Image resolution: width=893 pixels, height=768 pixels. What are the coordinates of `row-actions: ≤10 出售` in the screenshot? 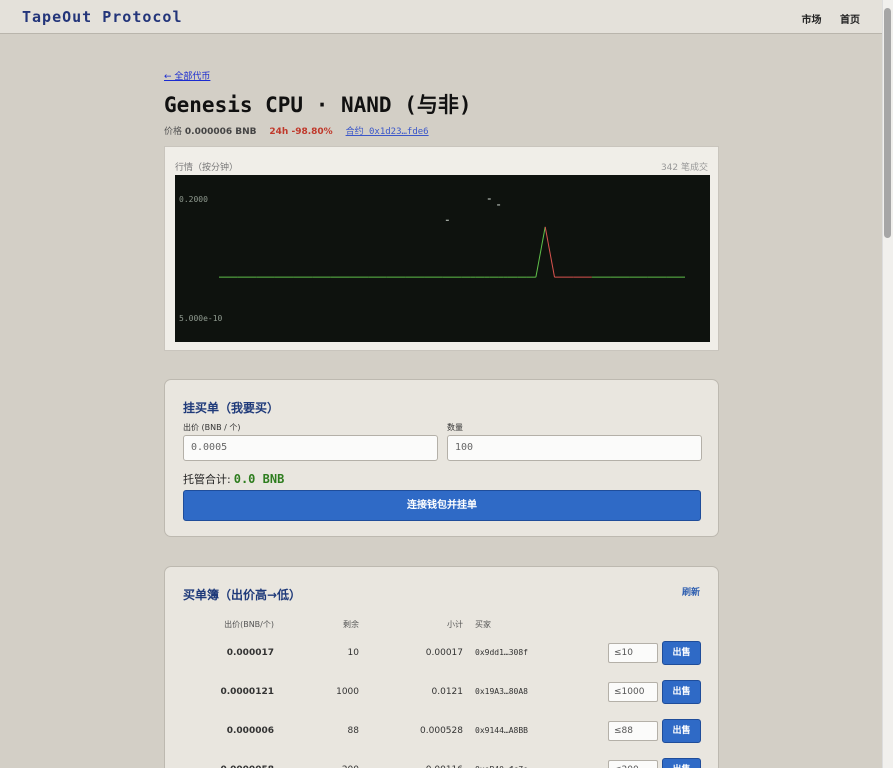 It's located at (652, 652).